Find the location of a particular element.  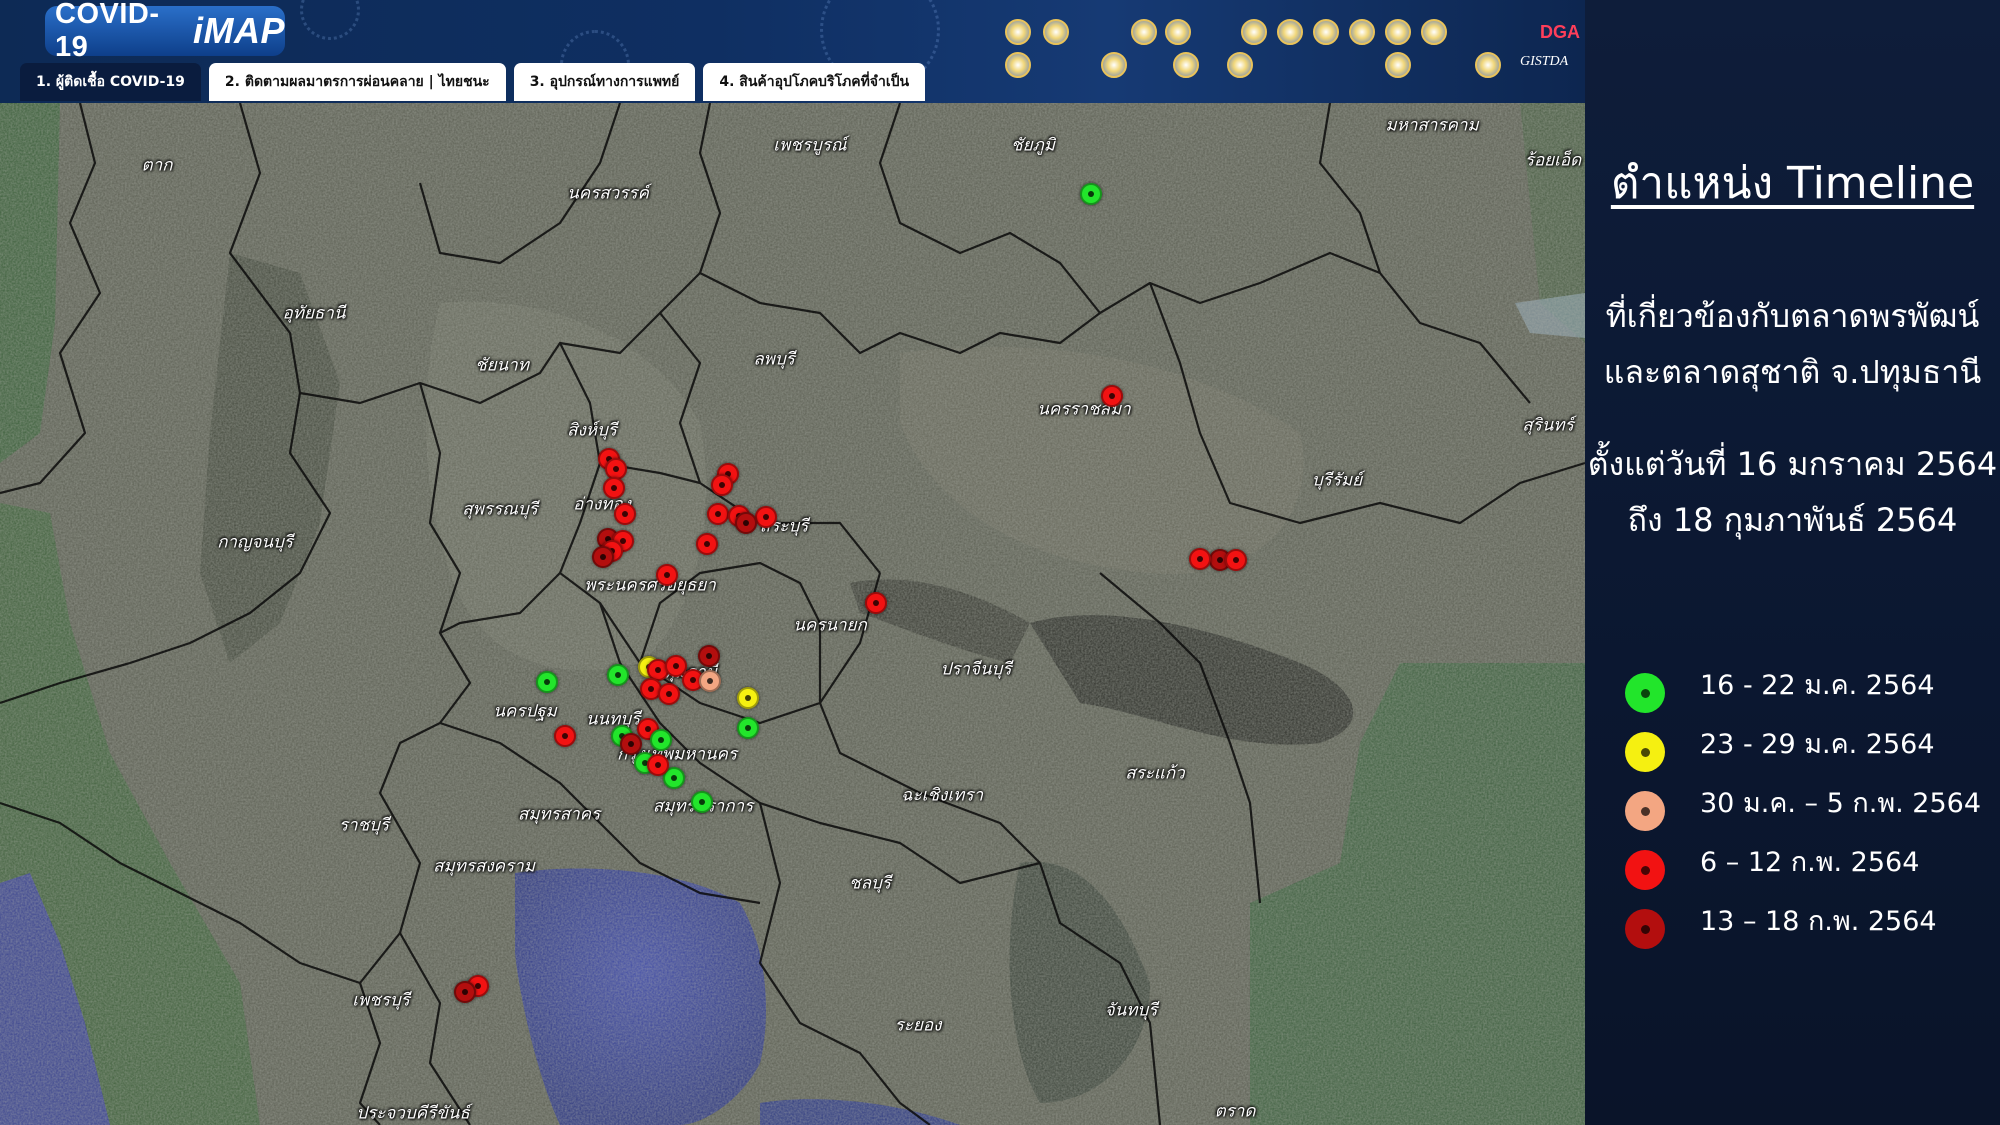

place-label: ชัยภูมิ is located at coordinates (1033, 145).